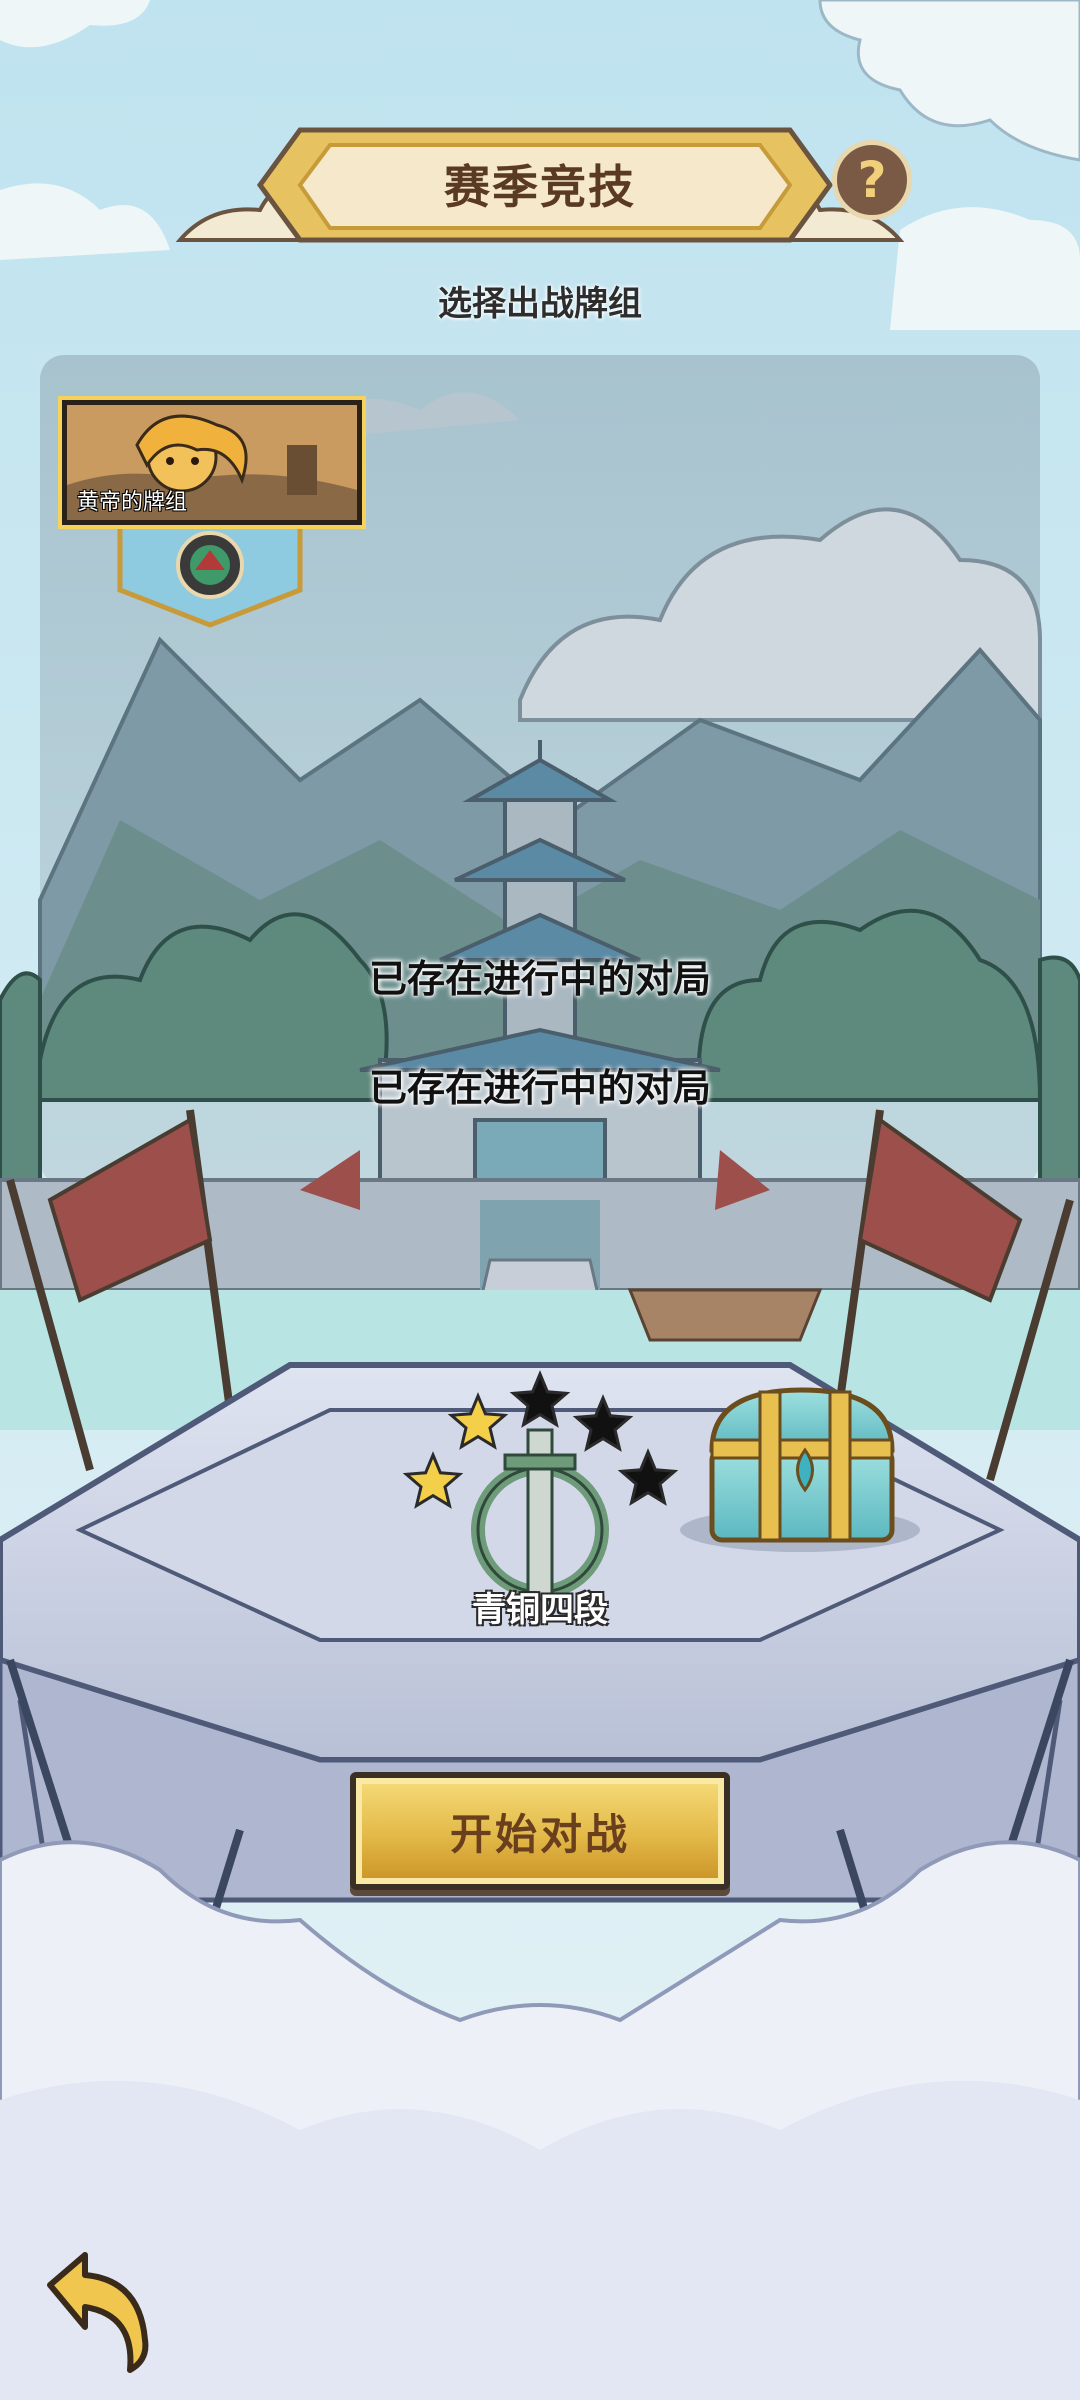  What do you see at coordinates (540, 187) in the screenshot?
I see `page-title: 赛季竞技` at bounding box center [540, 187].